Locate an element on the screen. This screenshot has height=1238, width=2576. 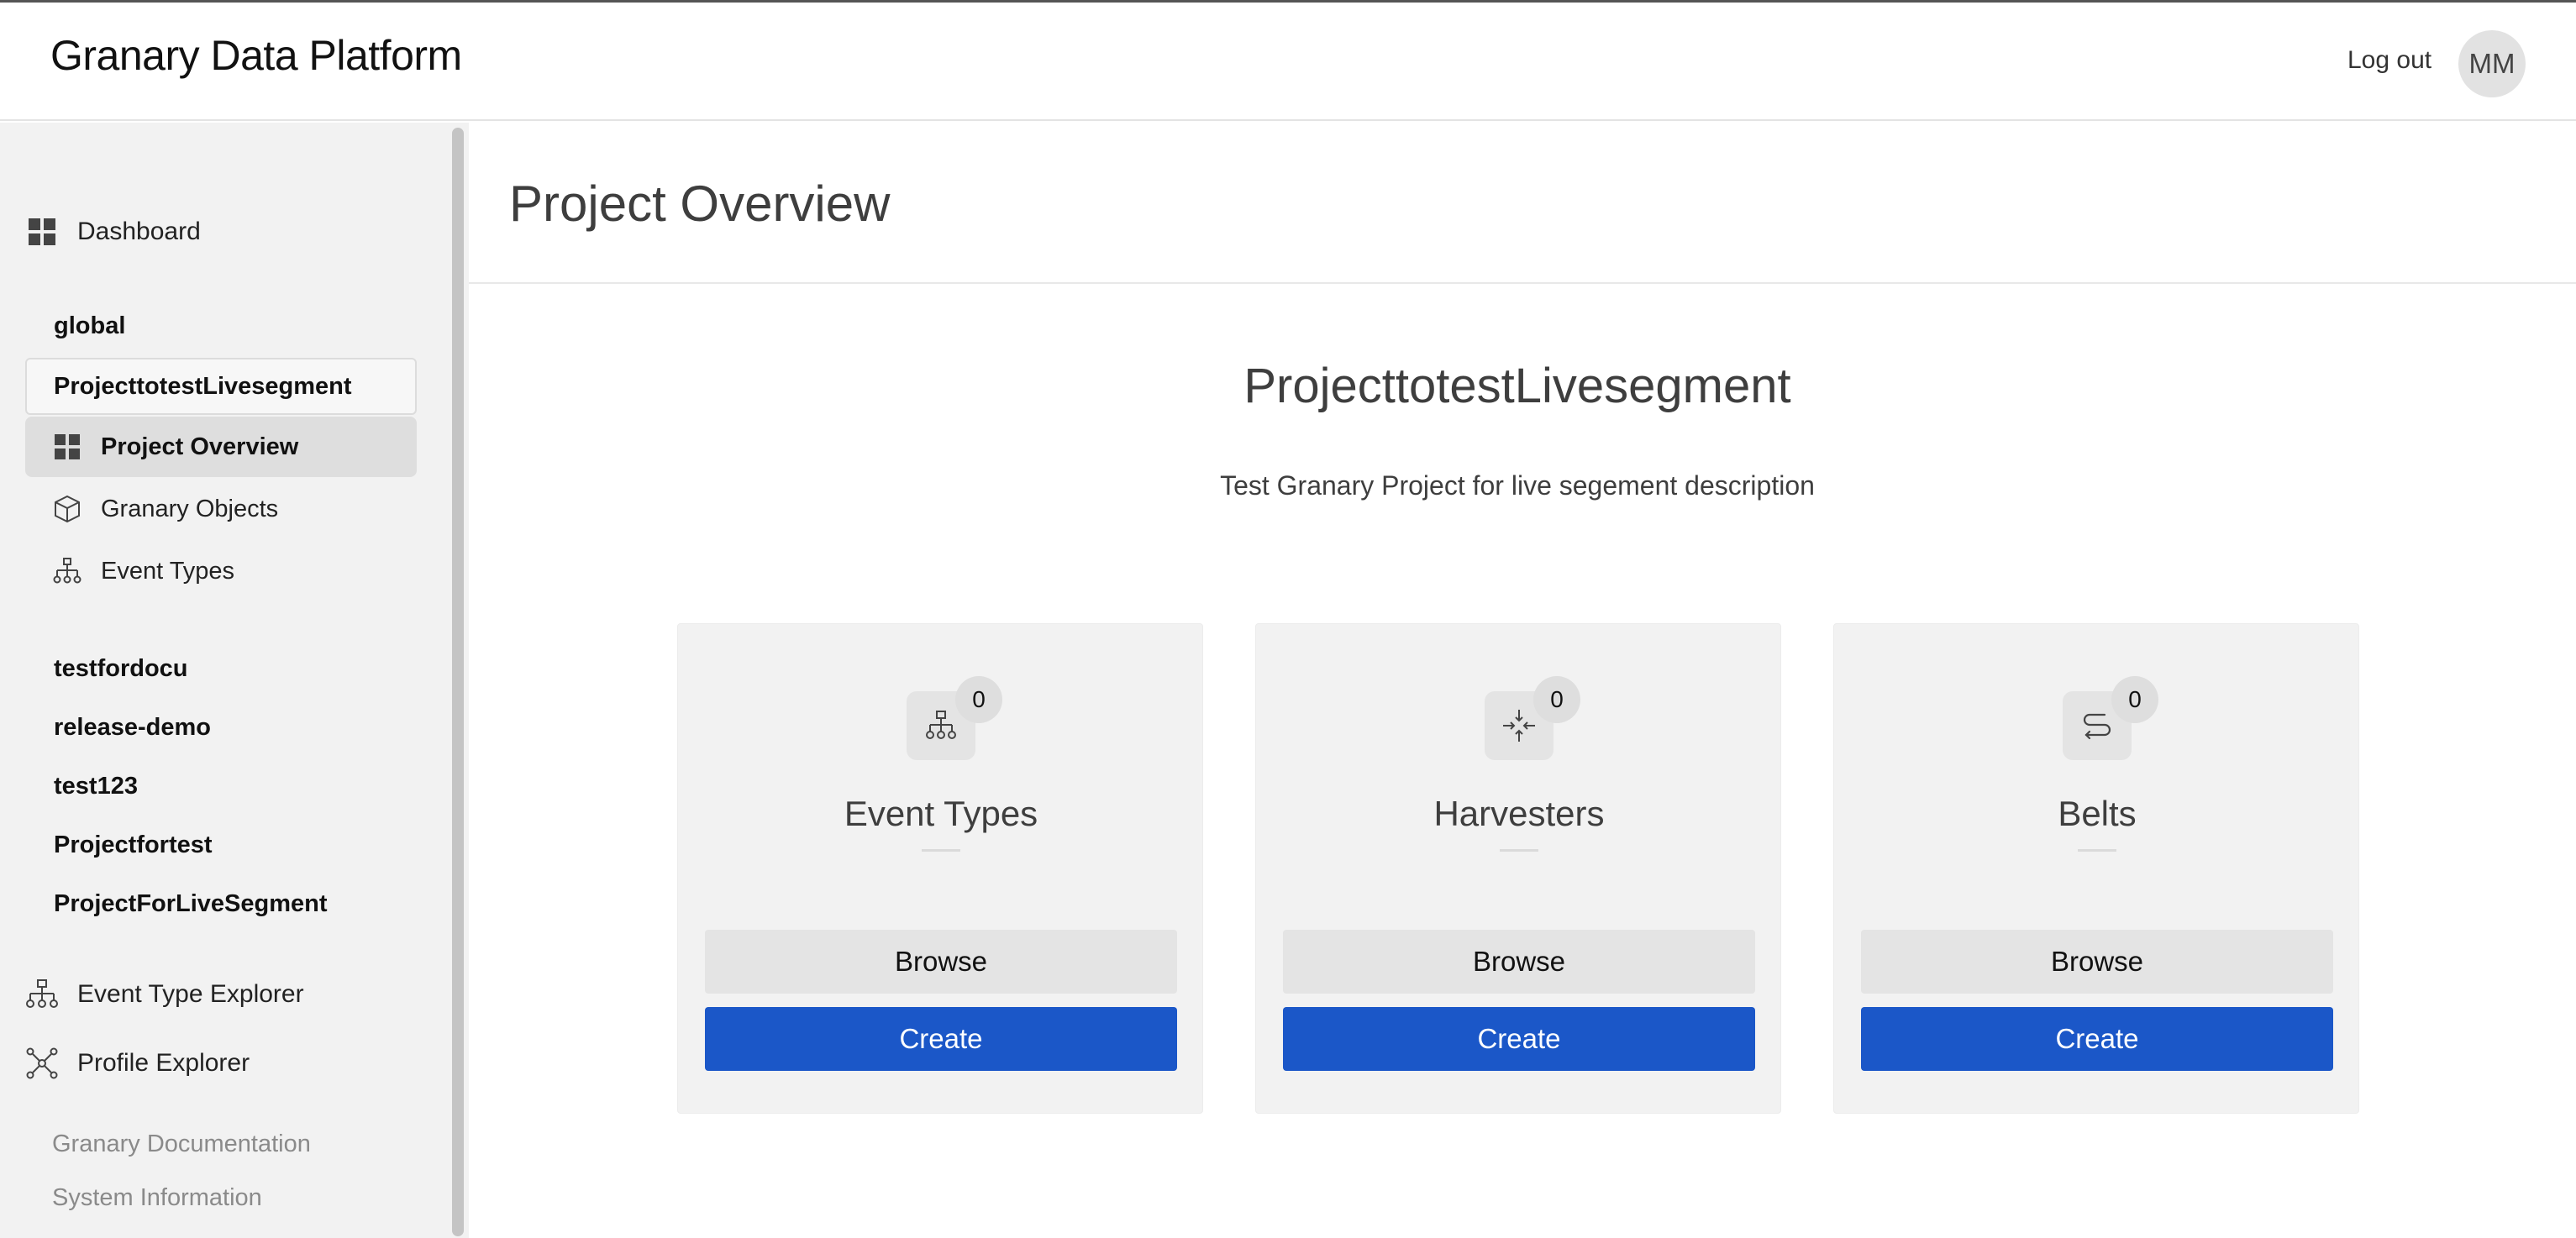
compress-arrows-icon is located at coordinates (1519, 726).